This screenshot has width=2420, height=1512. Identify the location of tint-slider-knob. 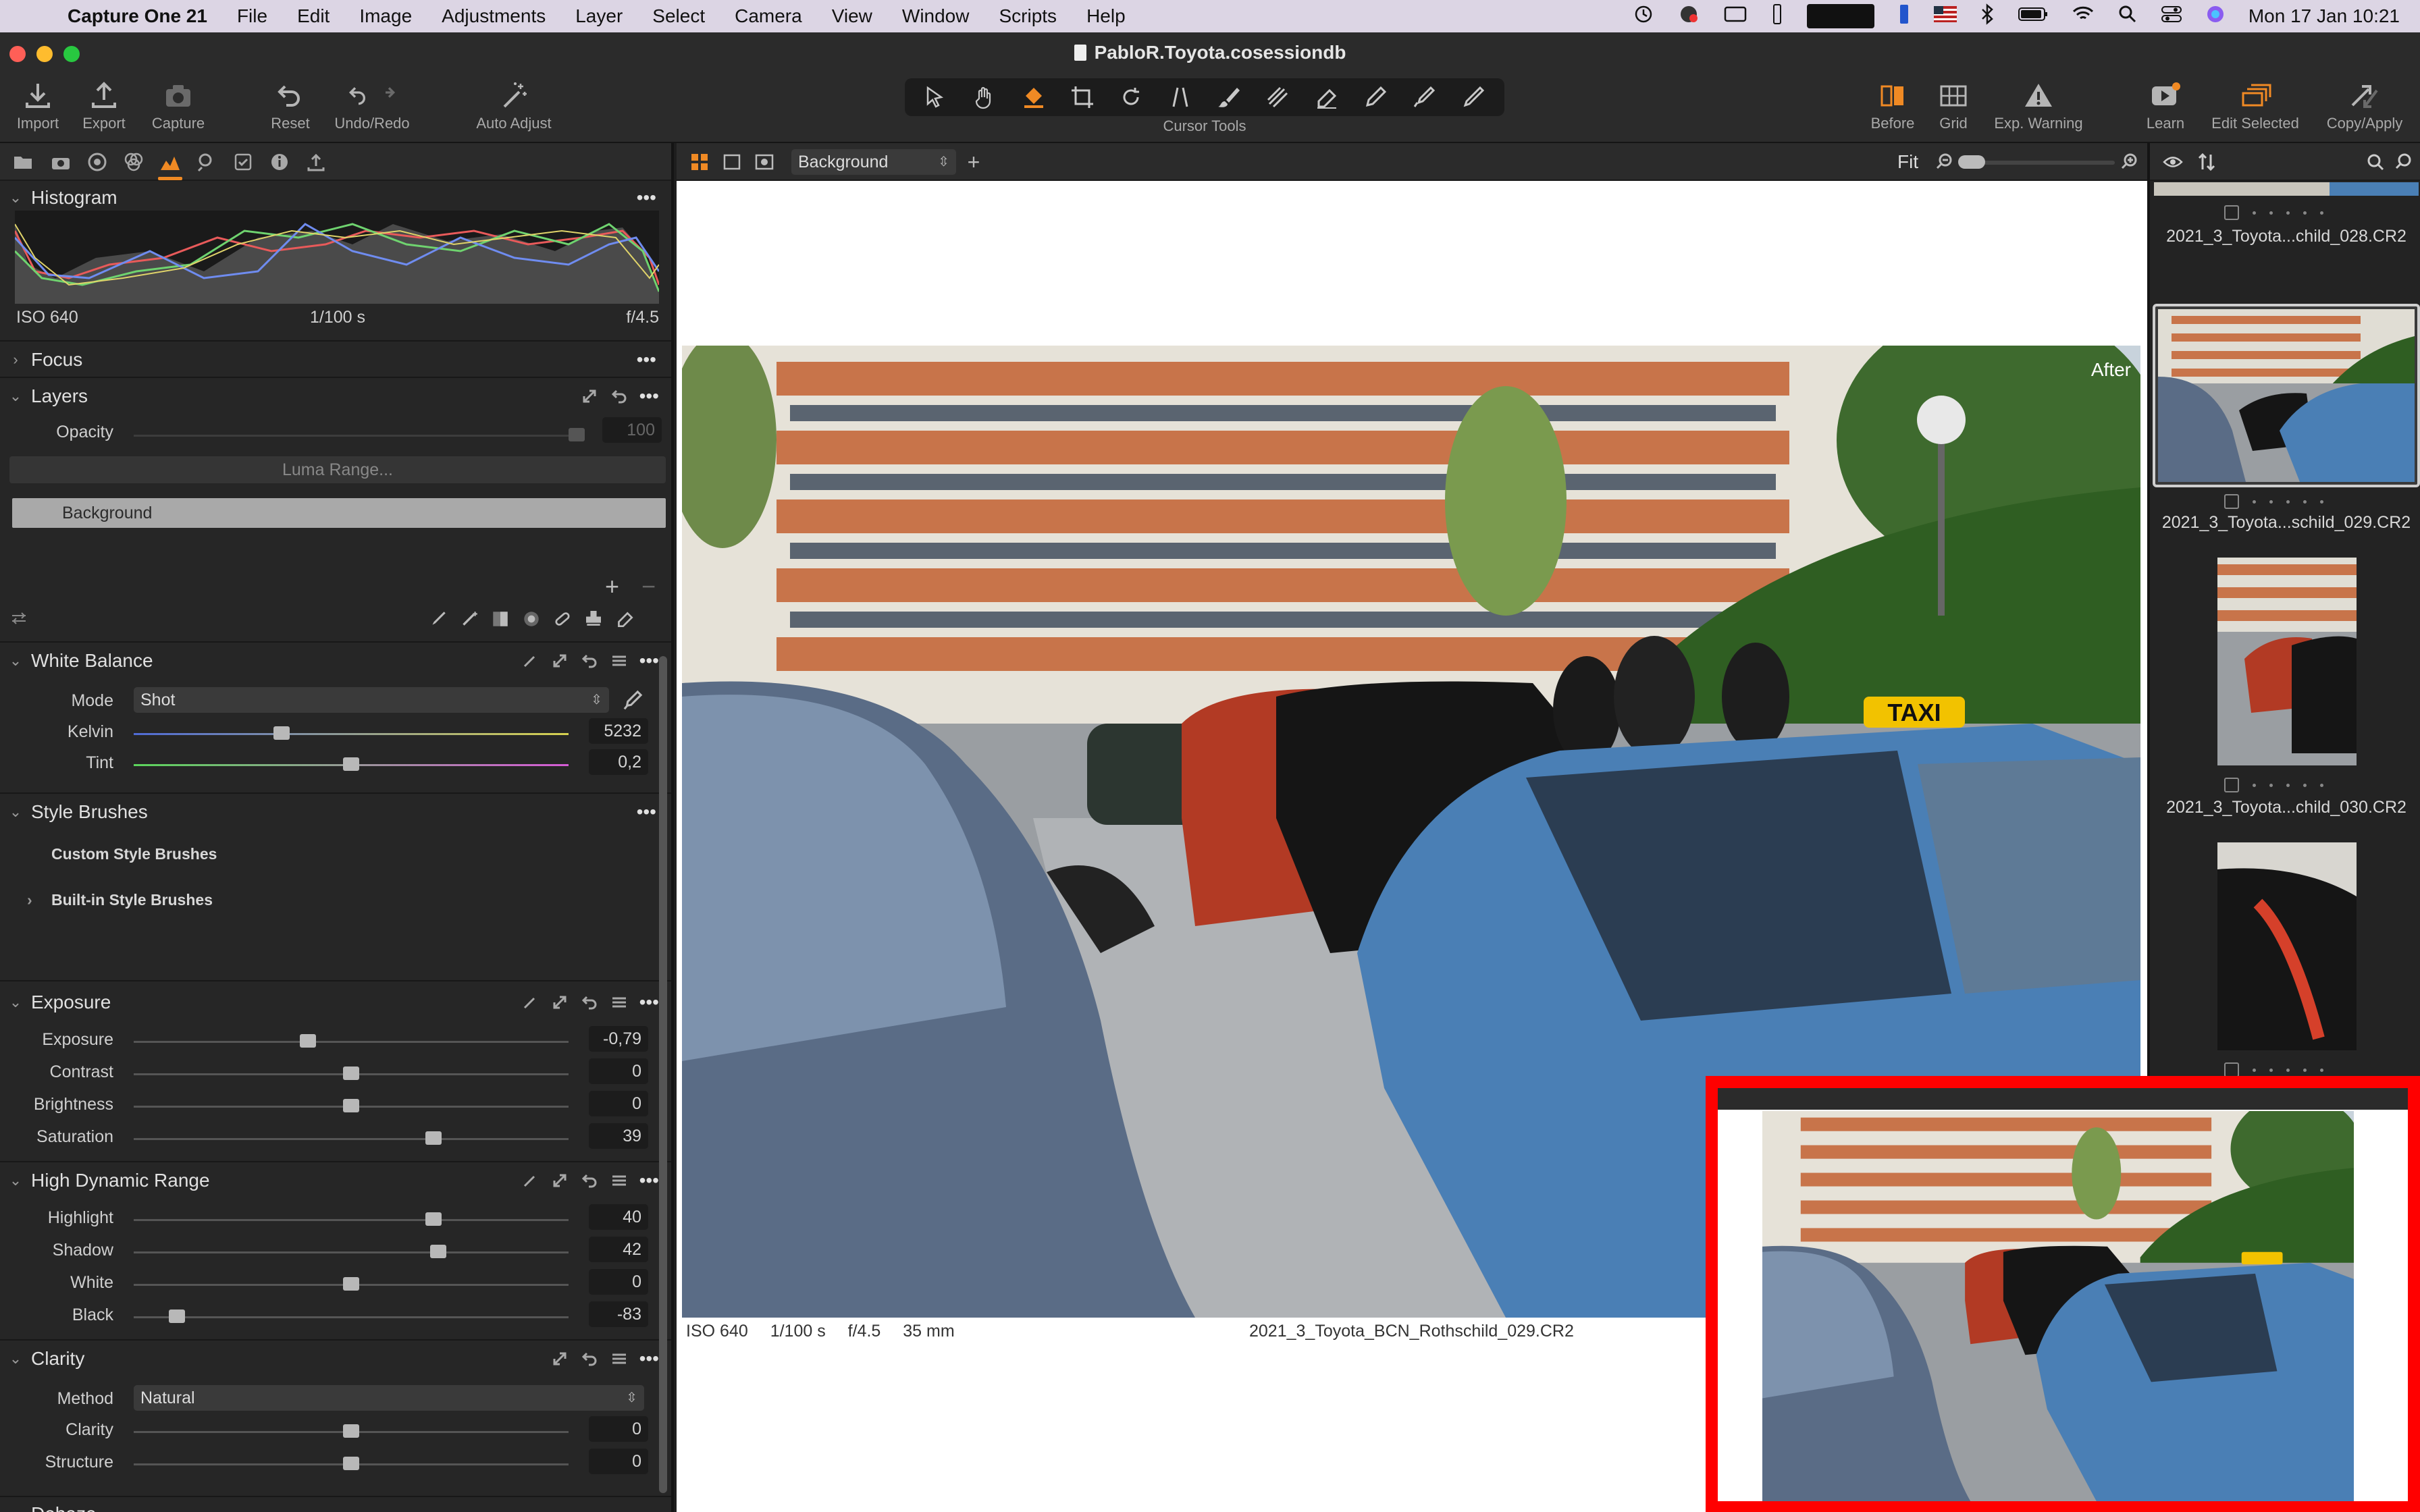
(351, 764).